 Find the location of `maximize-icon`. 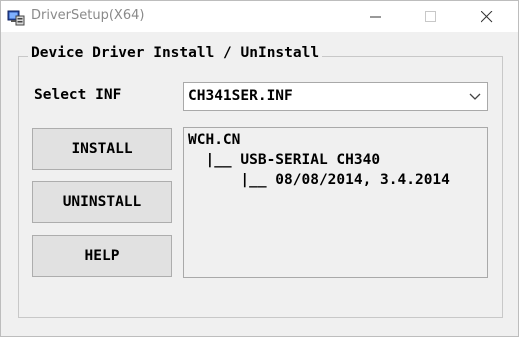

maximize-icon is located at coordinates (430, 16).